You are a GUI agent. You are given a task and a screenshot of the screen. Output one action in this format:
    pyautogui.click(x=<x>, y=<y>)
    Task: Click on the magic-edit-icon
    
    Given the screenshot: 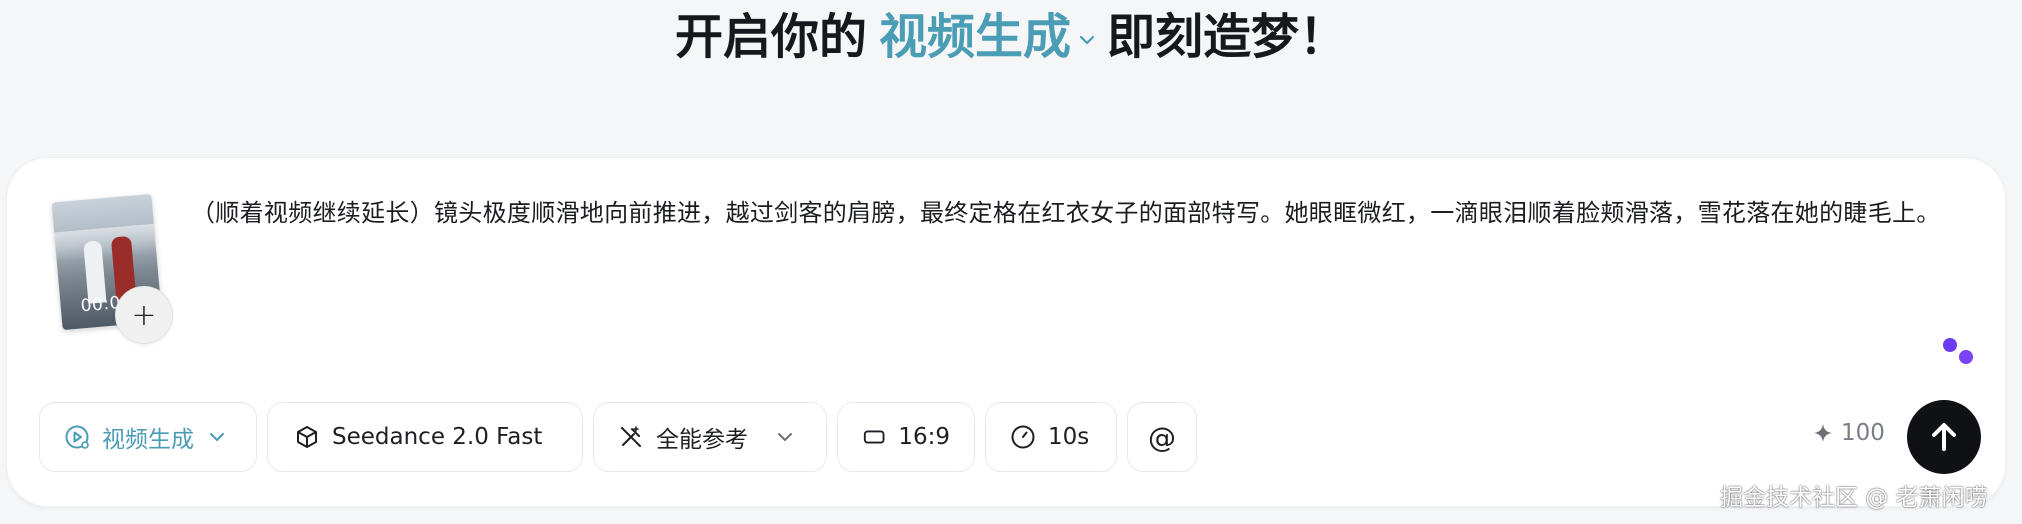 What is the action you would take?
    pyautogui.click(x=631, y=436)
    